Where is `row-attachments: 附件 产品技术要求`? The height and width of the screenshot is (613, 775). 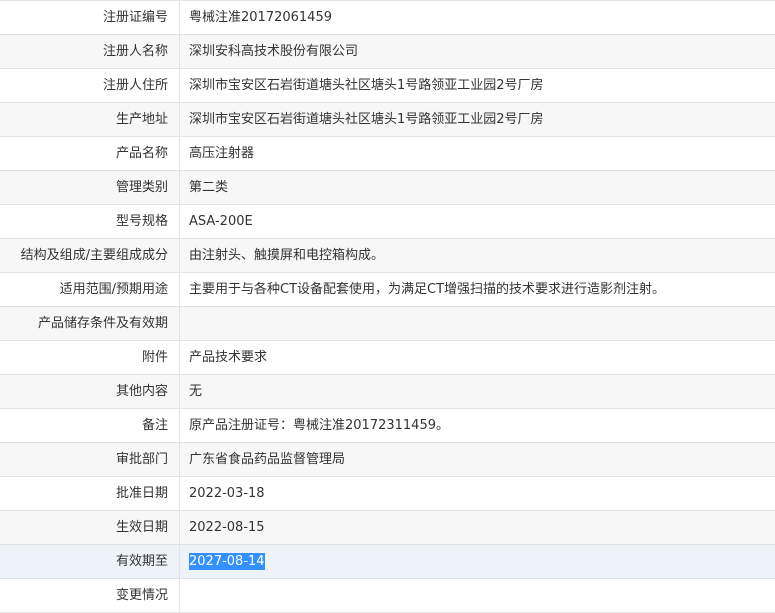
row-attachments: 附件 产品技术要求 is located at coordinates (387, 358).